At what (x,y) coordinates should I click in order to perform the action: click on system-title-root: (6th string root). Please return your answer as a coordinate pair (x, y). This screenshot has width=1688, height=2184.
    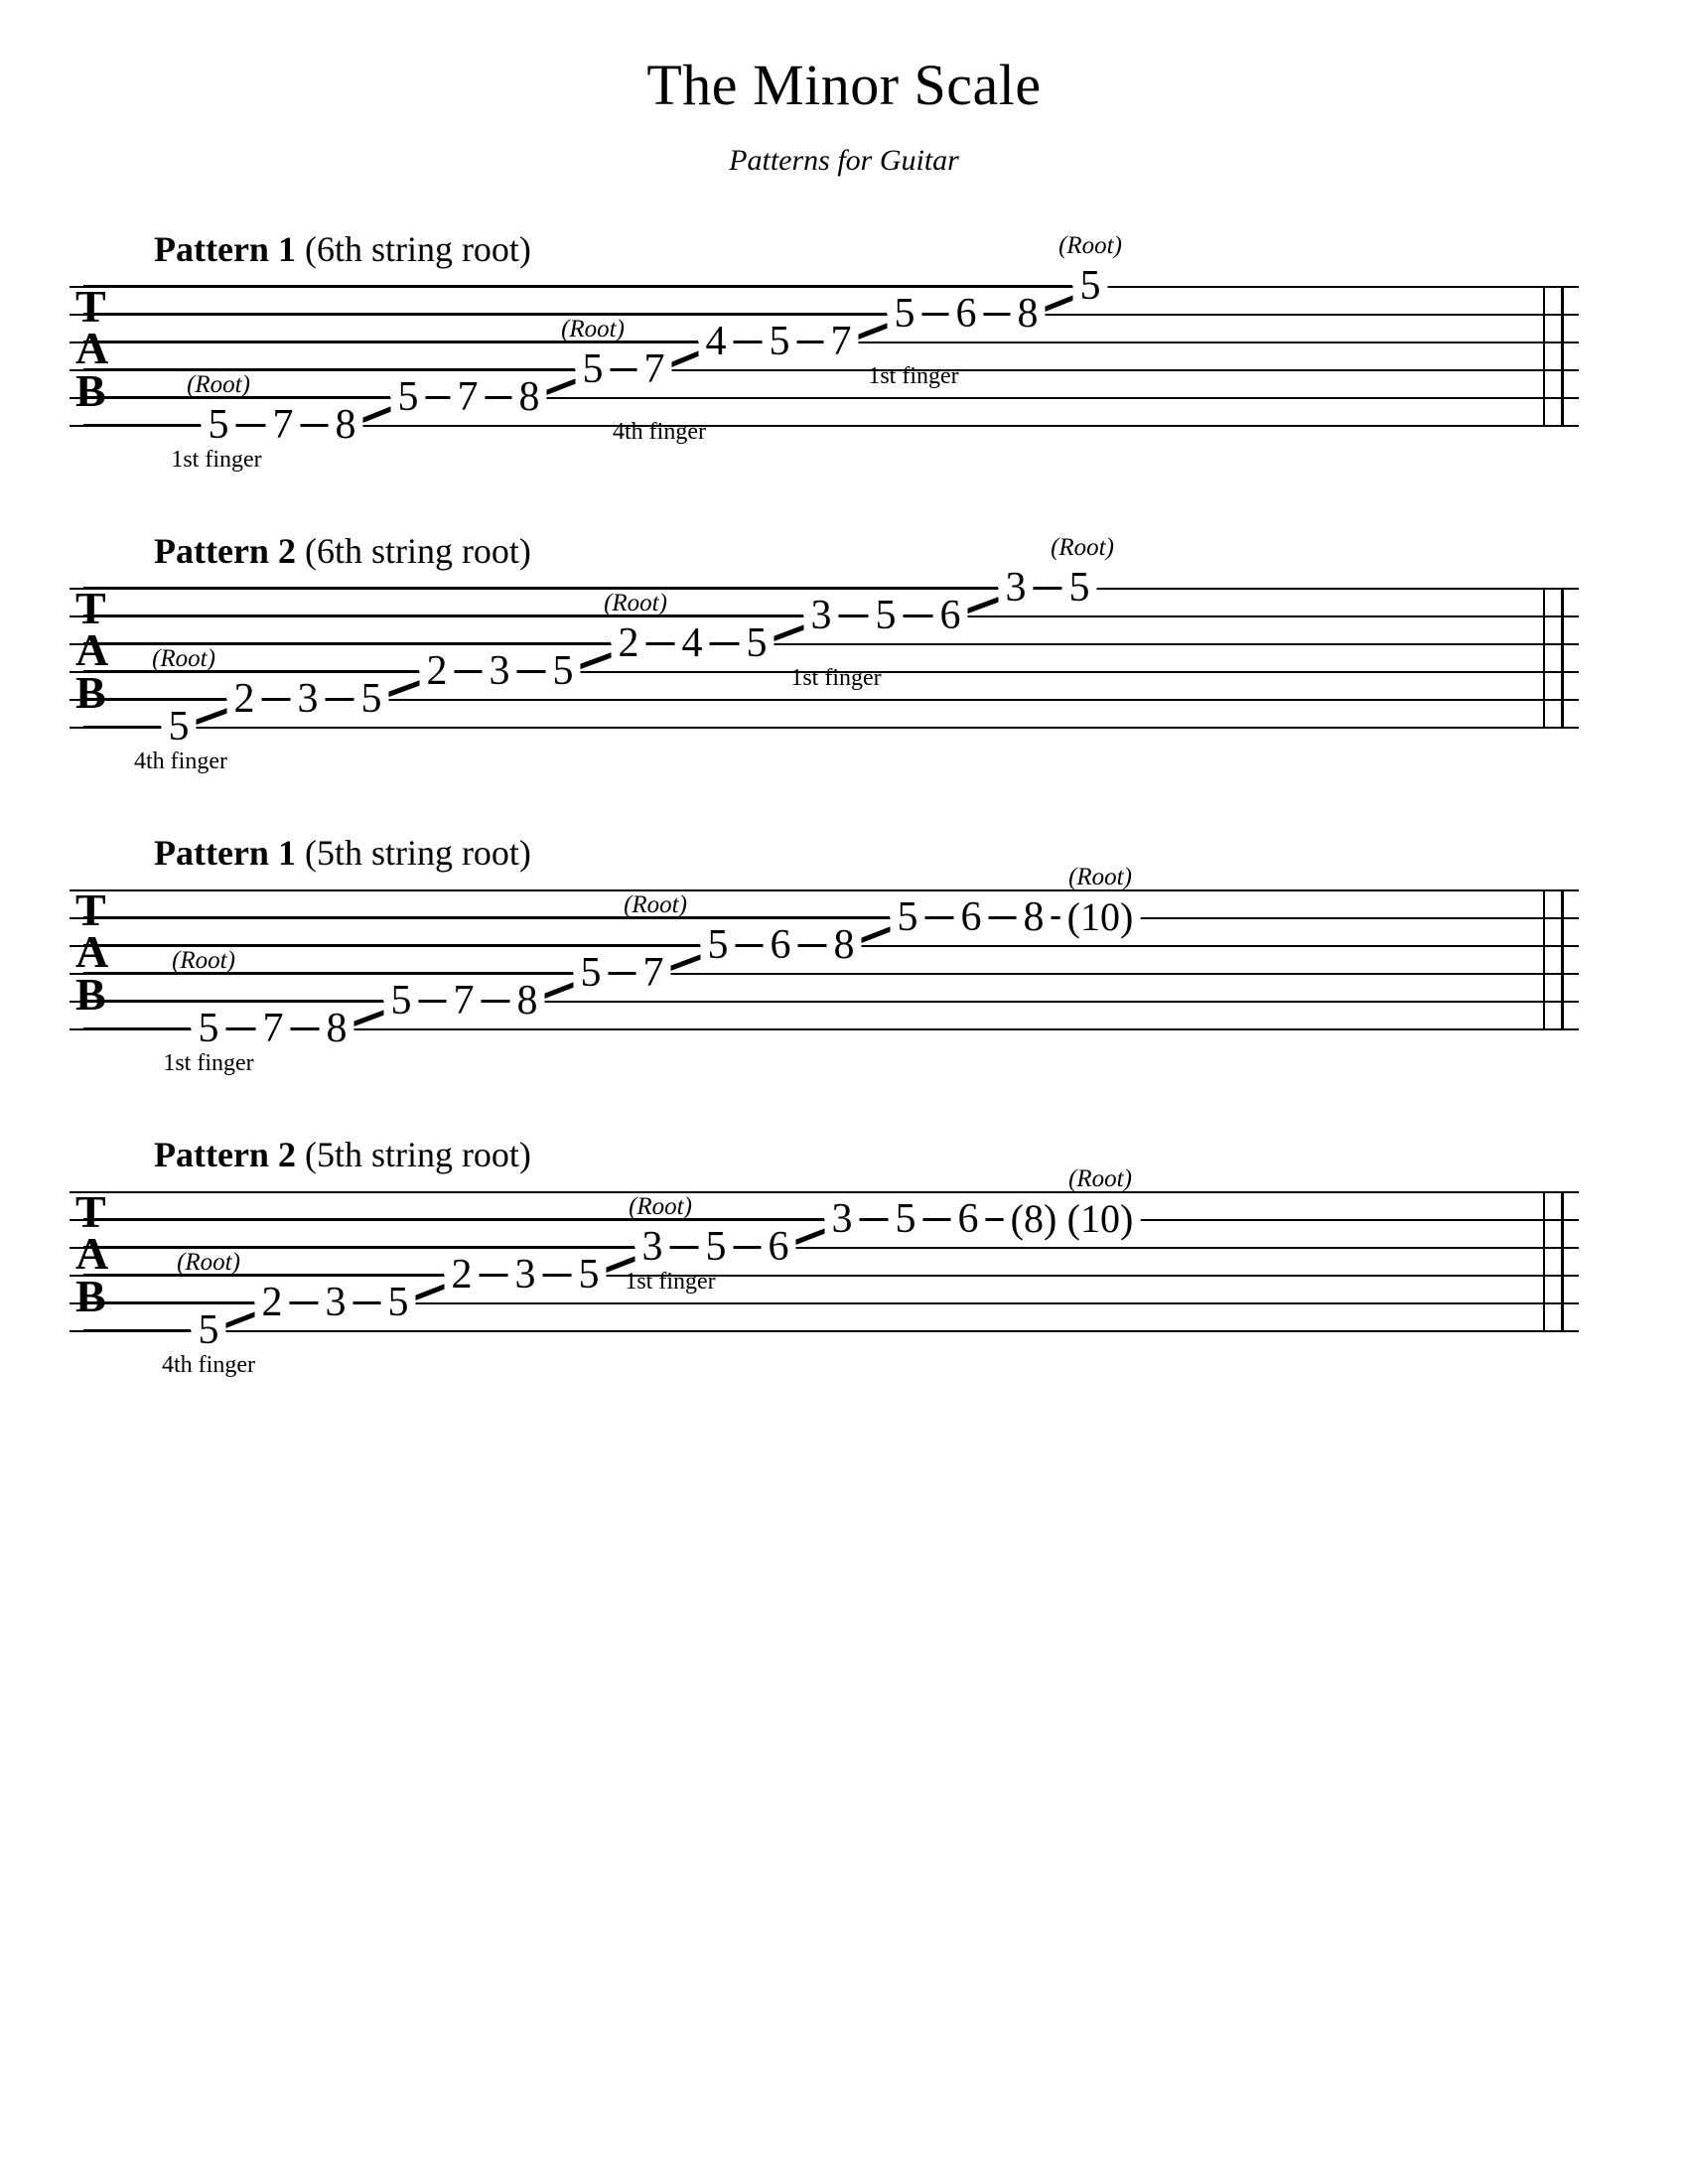
    Looking at the image, I should click on (413, 551).